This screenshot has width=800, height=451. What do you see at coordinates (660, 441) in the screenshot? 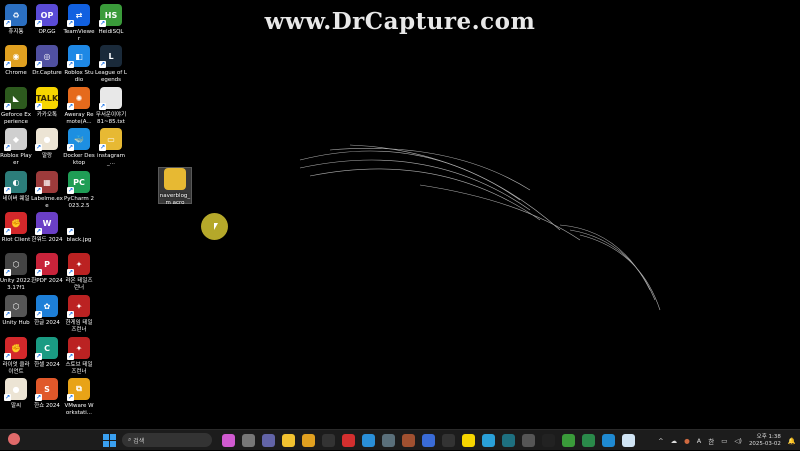
I see `chevron-up-icon: ^` at bounding box center [660, 441].